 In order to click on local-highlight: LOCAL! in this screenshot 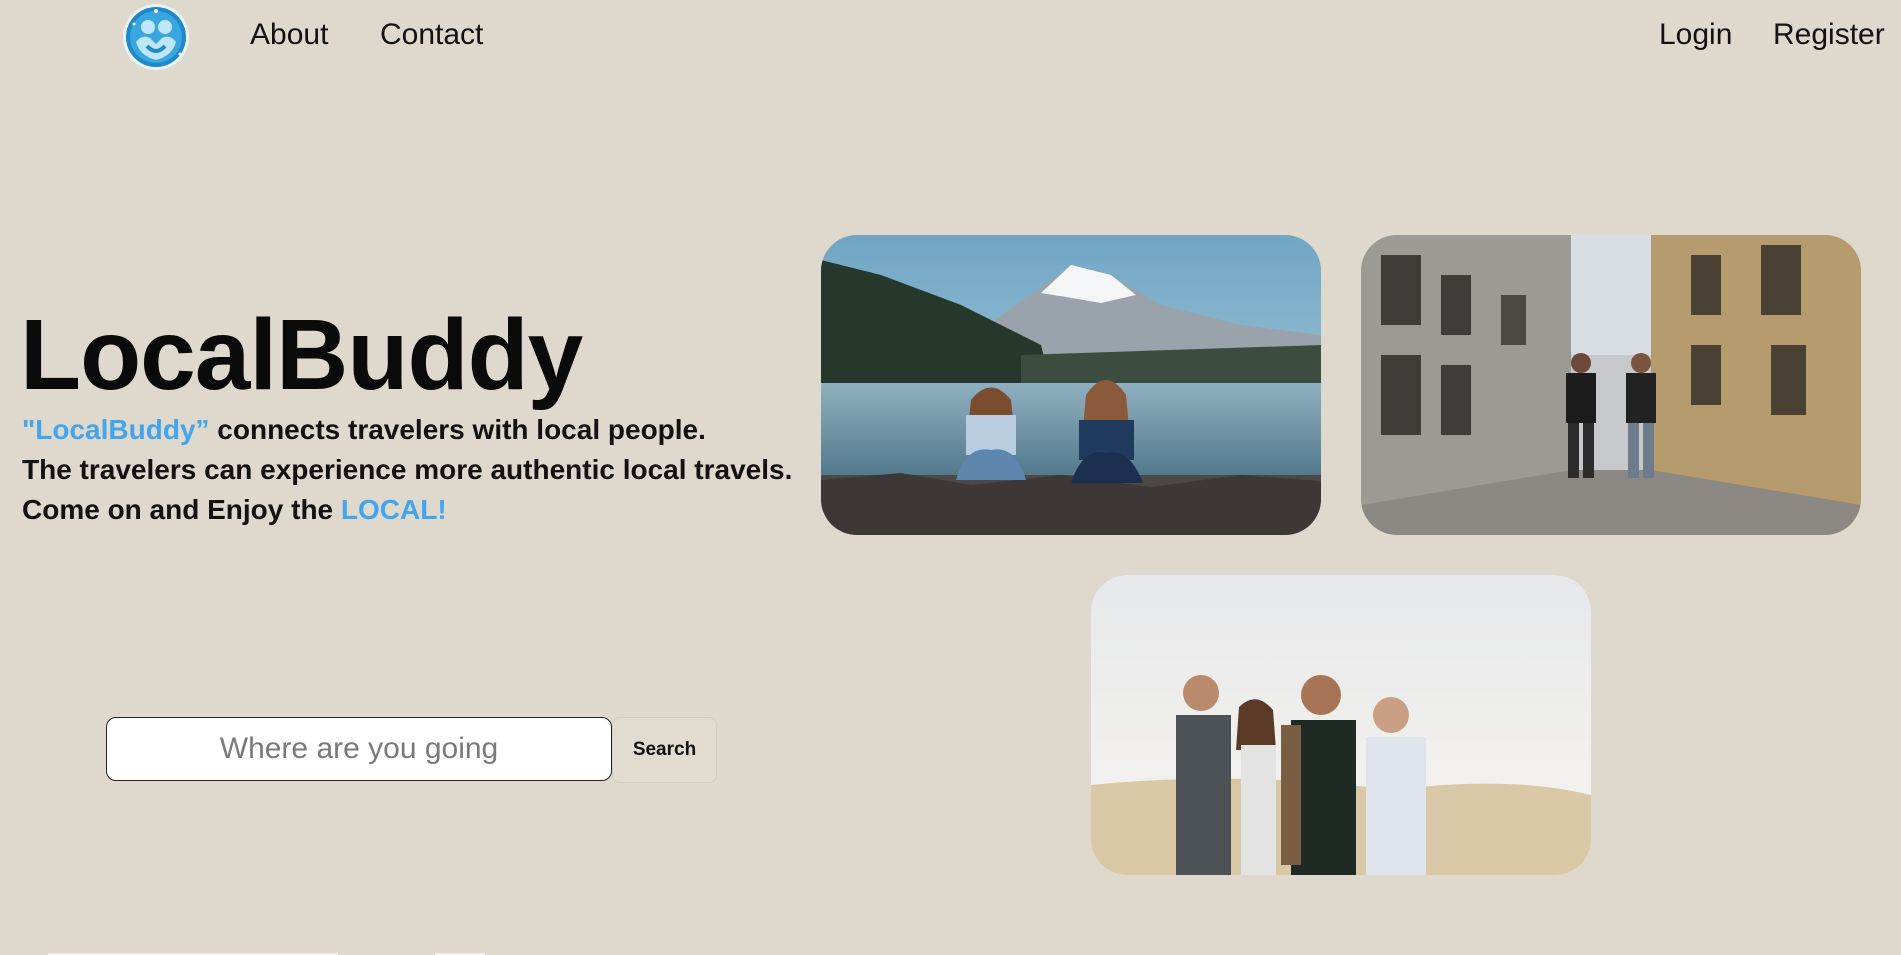, I will do `click(393, 509)`.